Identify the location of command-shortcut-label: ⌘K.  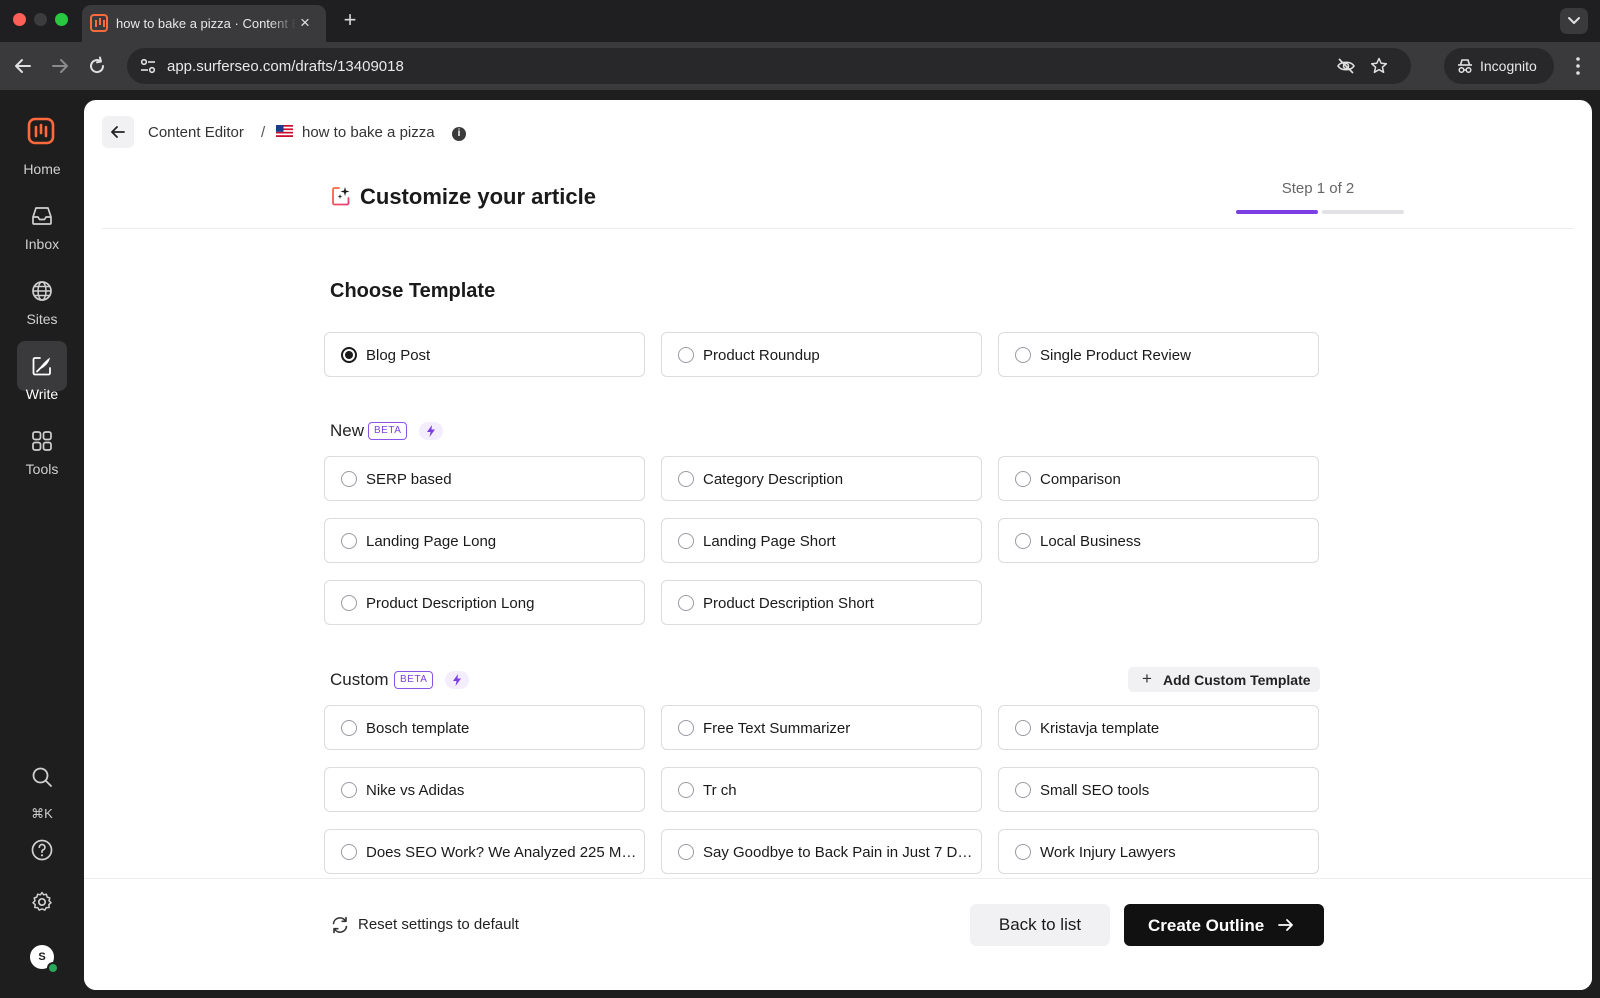
(42, 813).